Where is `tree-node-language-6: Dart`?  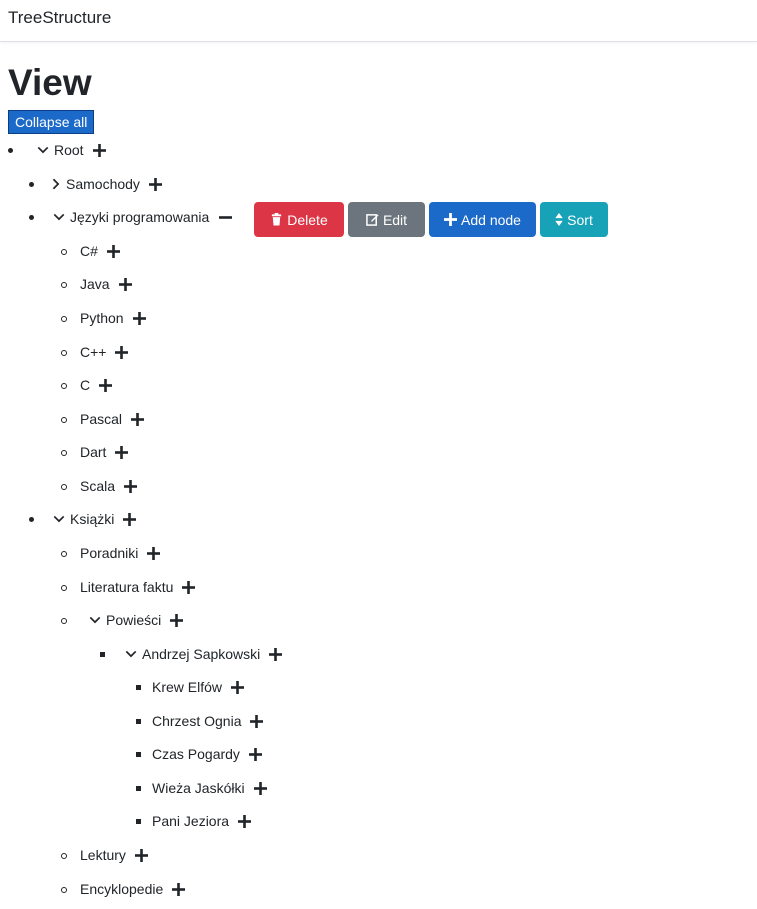 tree-node-language-6: Dart is located at coordinates (93, 452).